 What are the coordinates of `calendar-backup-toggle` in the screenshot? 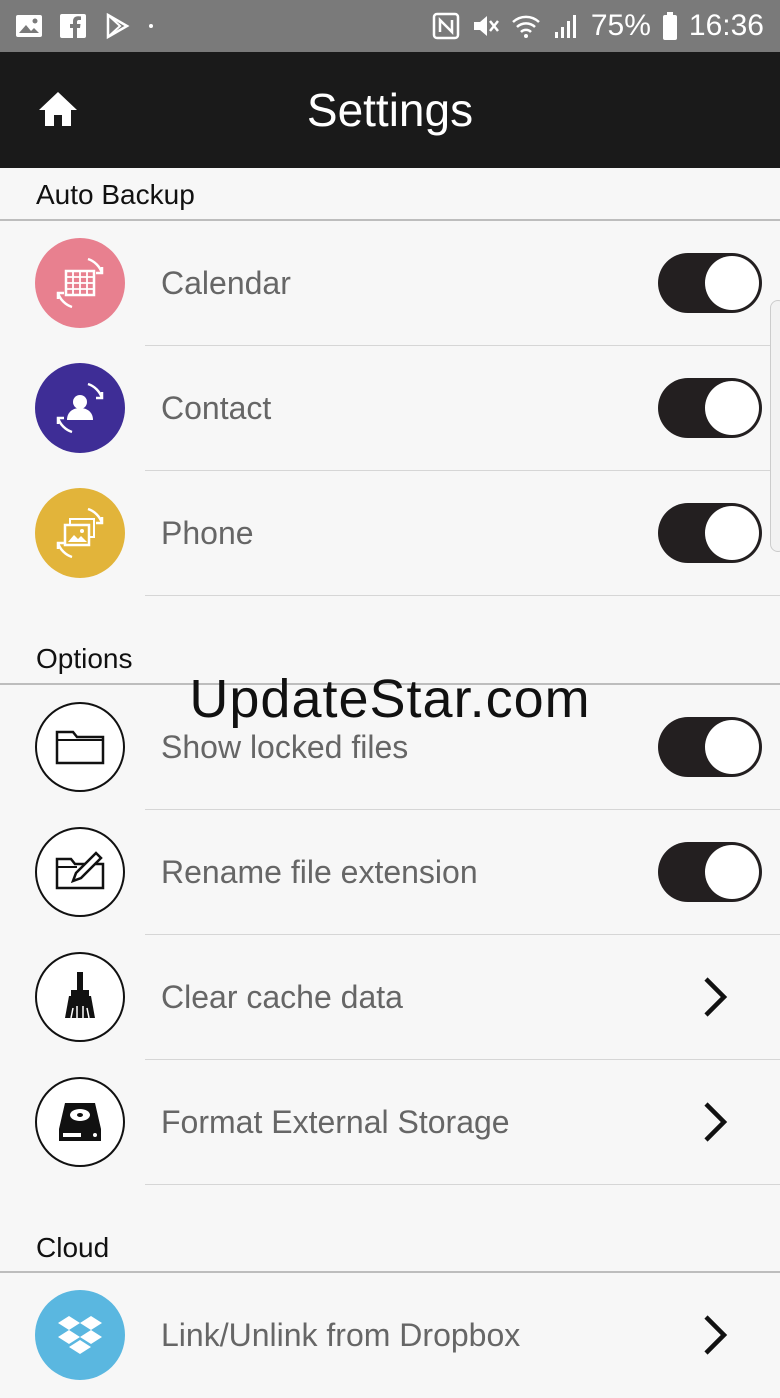 It's located at (710, 283).